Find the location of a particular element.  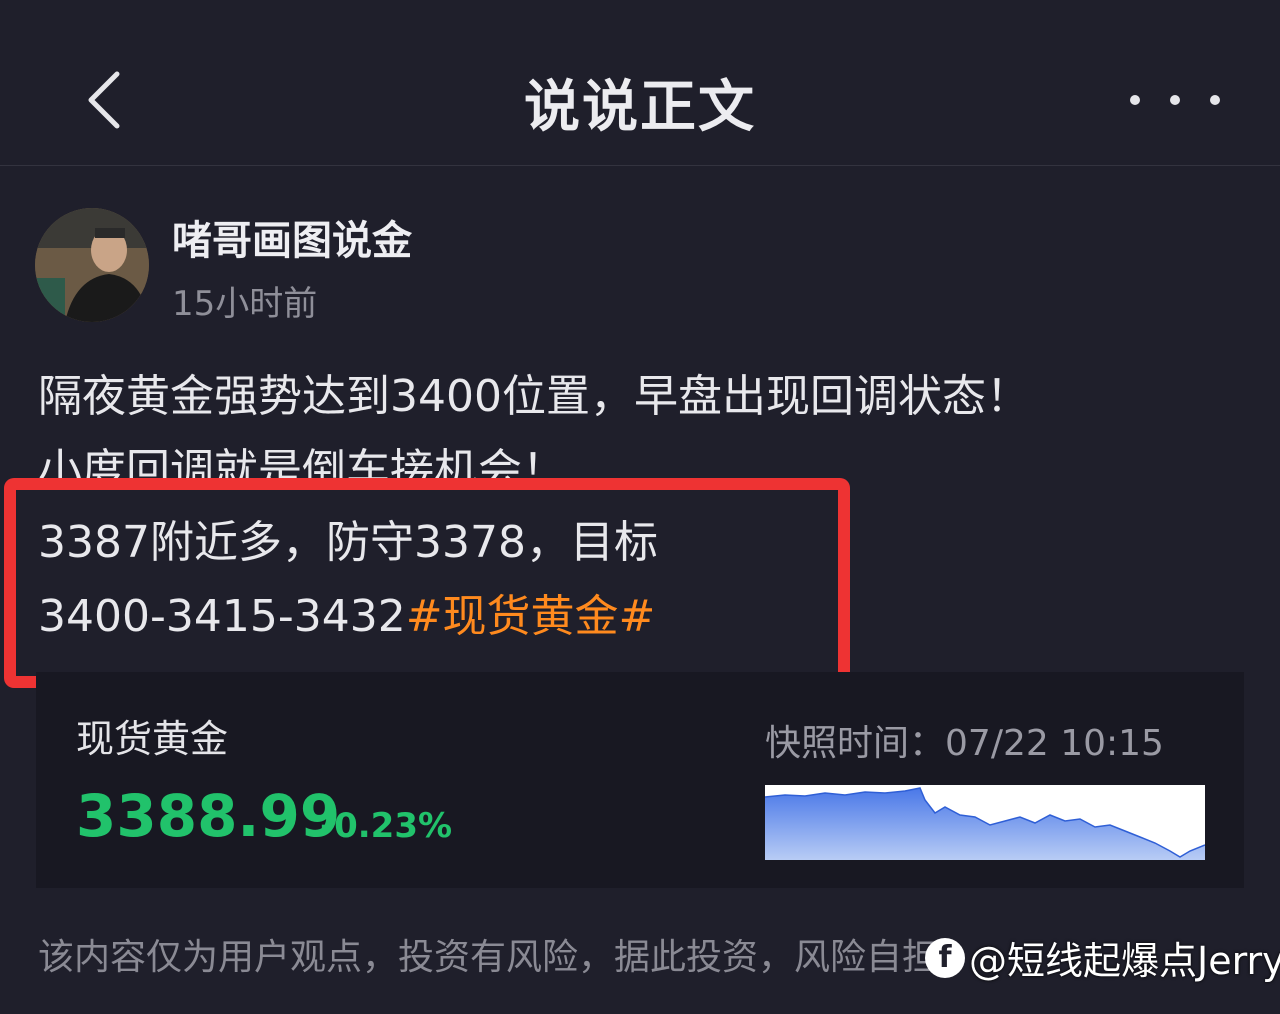

watermark-logo-icon: f is located at coordinates (945, 957).